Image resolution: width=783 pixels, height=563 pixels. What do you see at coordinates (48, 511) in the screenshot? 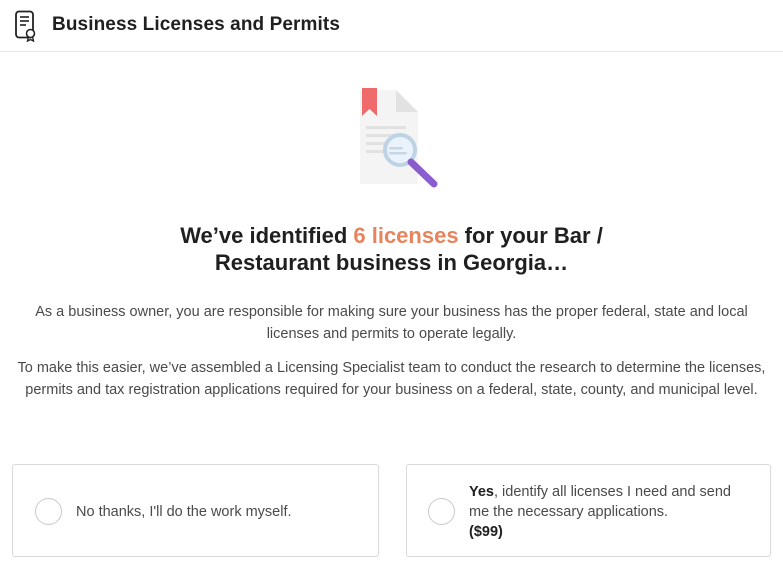
I see `decline-radio` at bounding box center [48, 511].